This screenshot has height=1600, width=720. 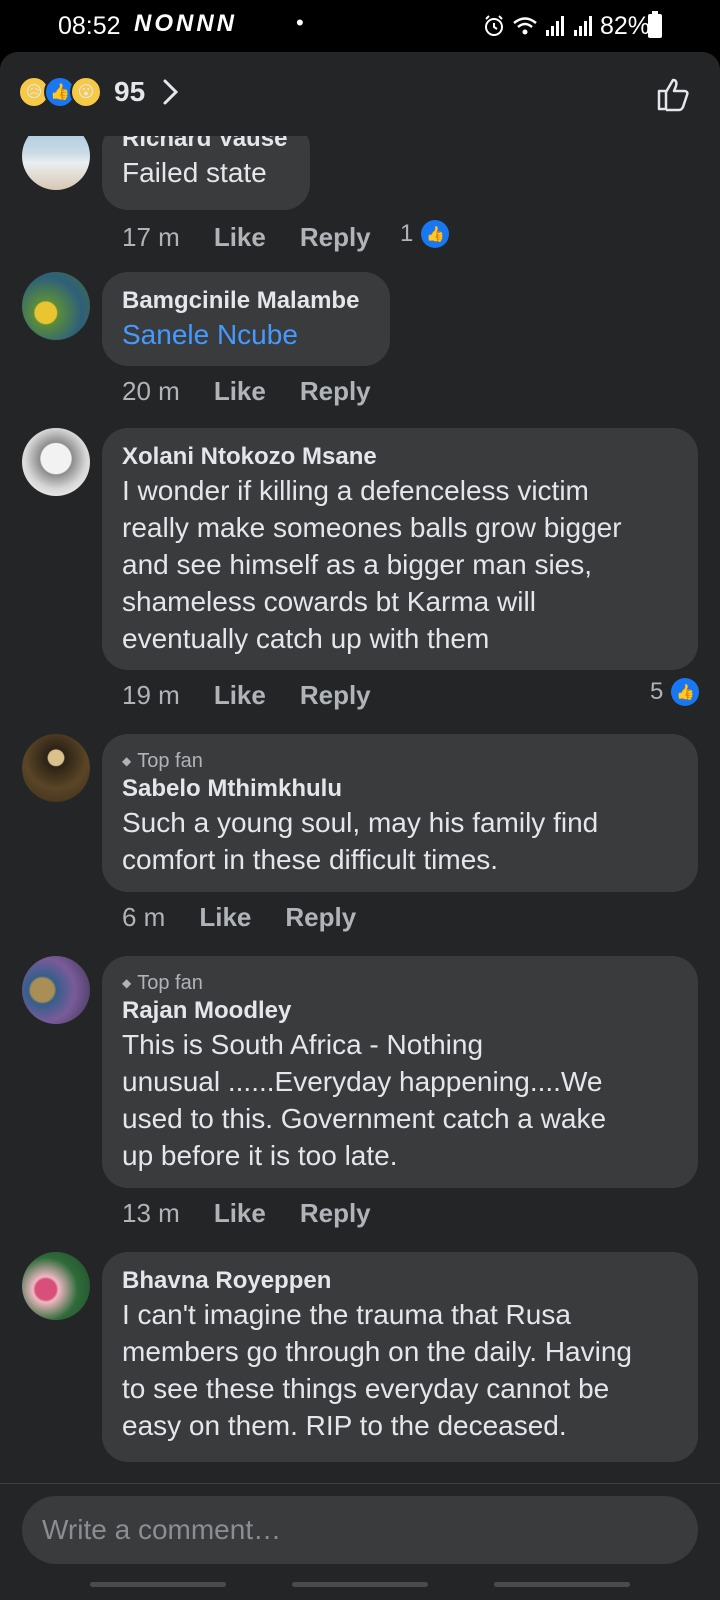 I want to click on alarm-icon, so click(x=493, y=25).